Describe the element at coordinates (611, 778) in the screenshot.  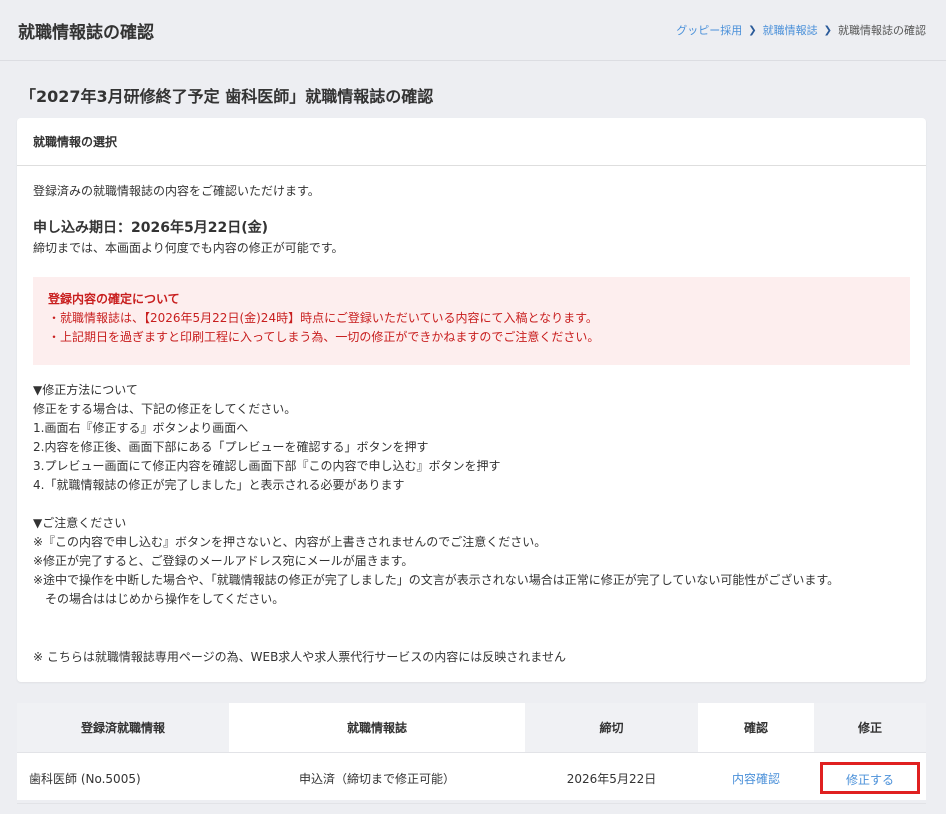
I see `deadline-cell: 2026年5月22日` at that location.